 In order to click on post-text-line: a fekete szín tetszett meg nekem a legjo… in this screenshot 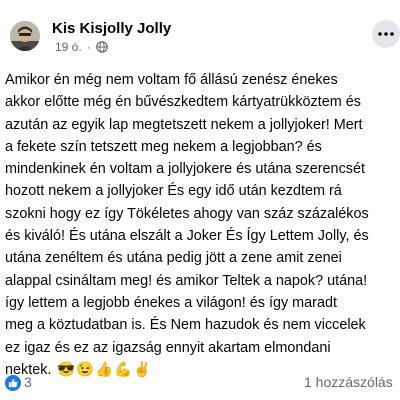, I will do `click(163, 146)`.